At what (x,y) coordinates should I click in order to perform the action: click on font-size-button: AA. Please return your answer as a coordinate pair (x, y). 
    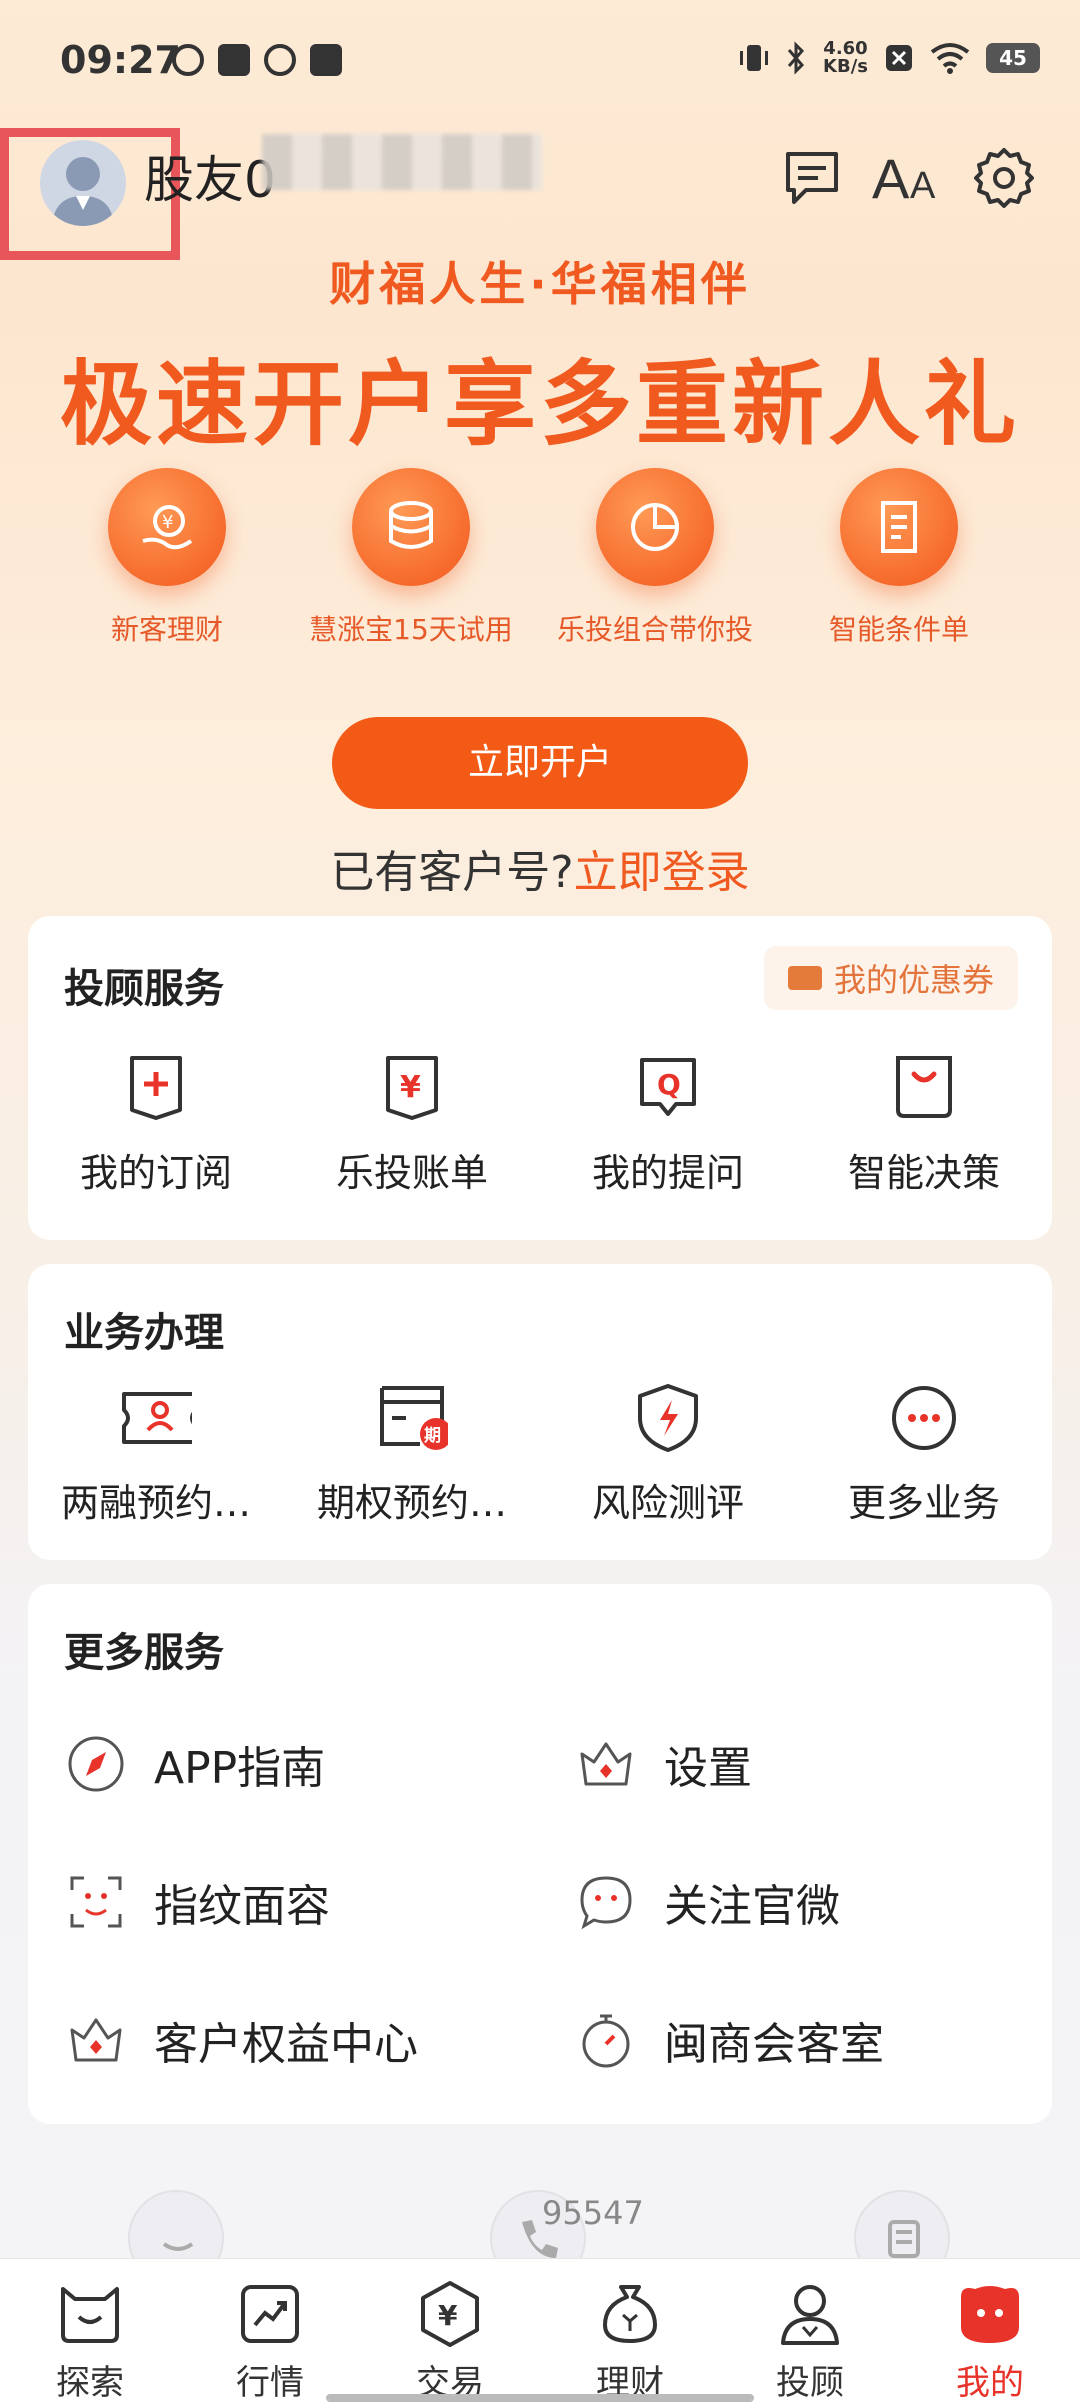
    Looking at the image, I should click on (908, 178).